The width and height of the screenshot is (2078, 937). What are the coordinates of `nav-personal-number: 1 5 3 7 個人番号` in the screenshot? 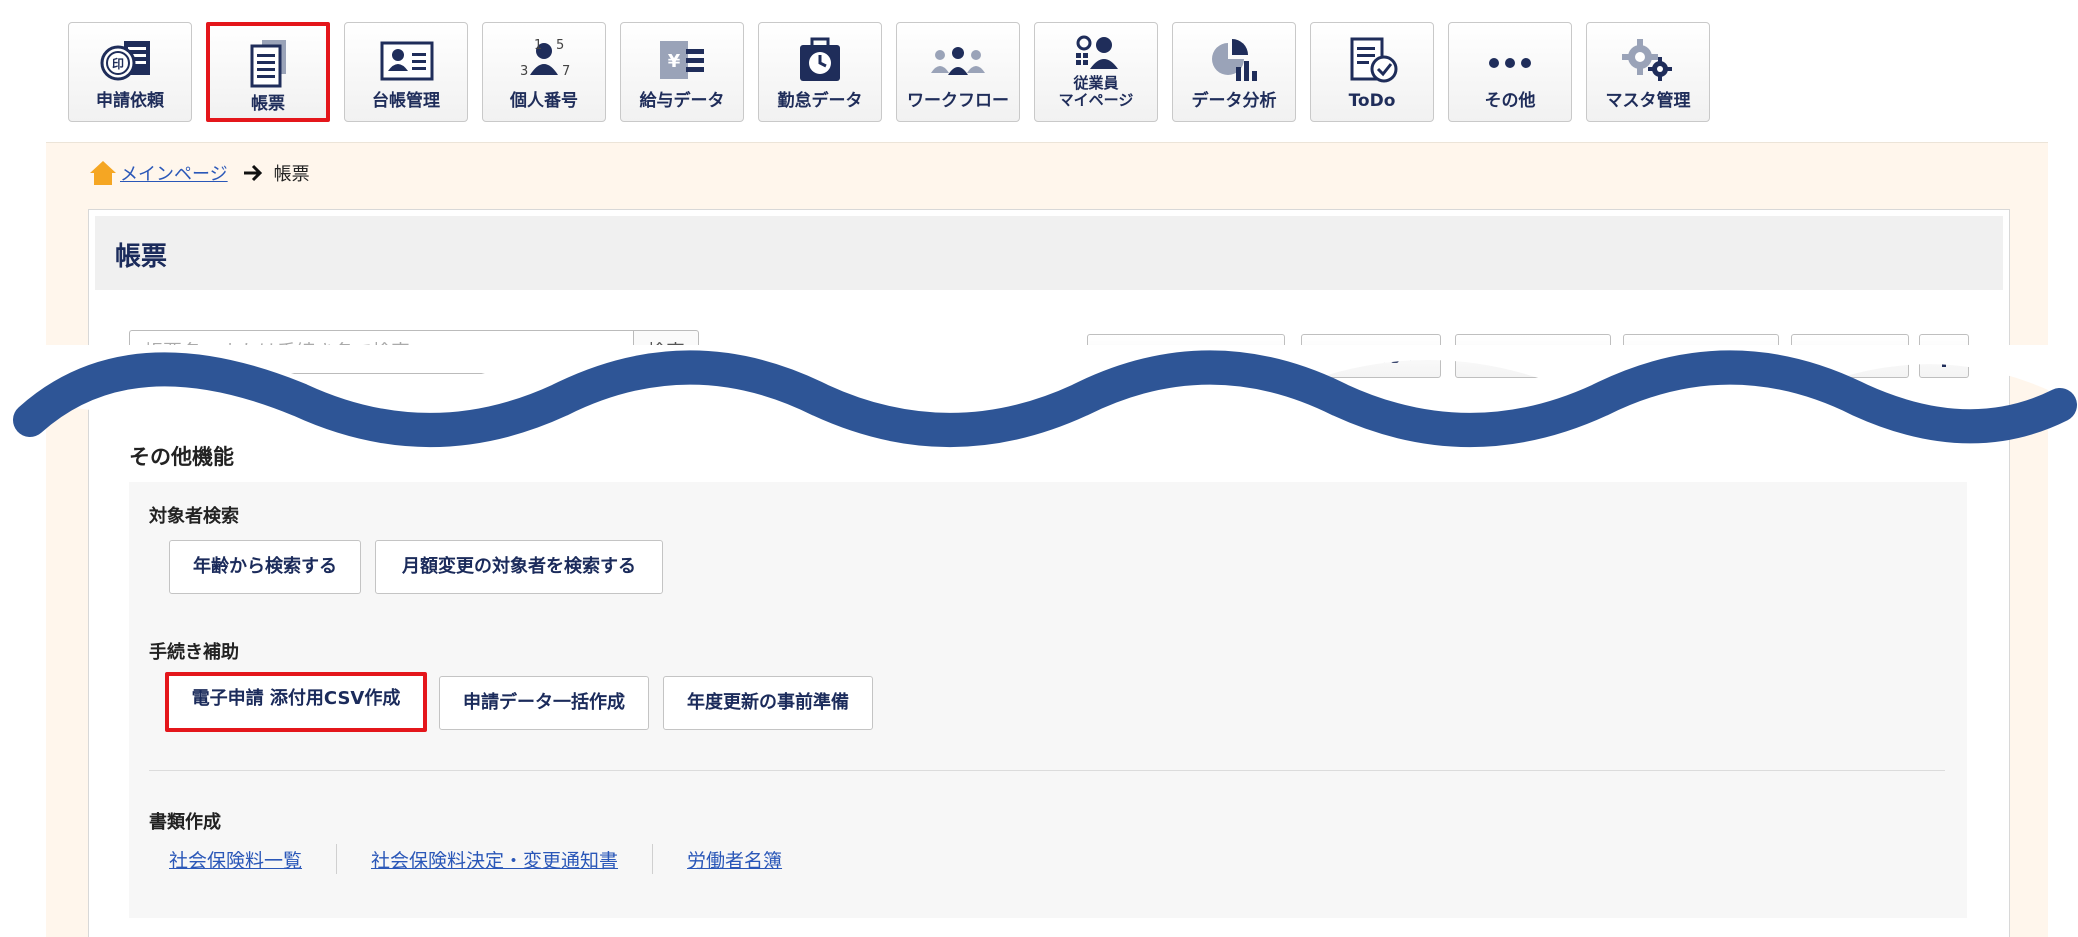 It's located at (544, 72).